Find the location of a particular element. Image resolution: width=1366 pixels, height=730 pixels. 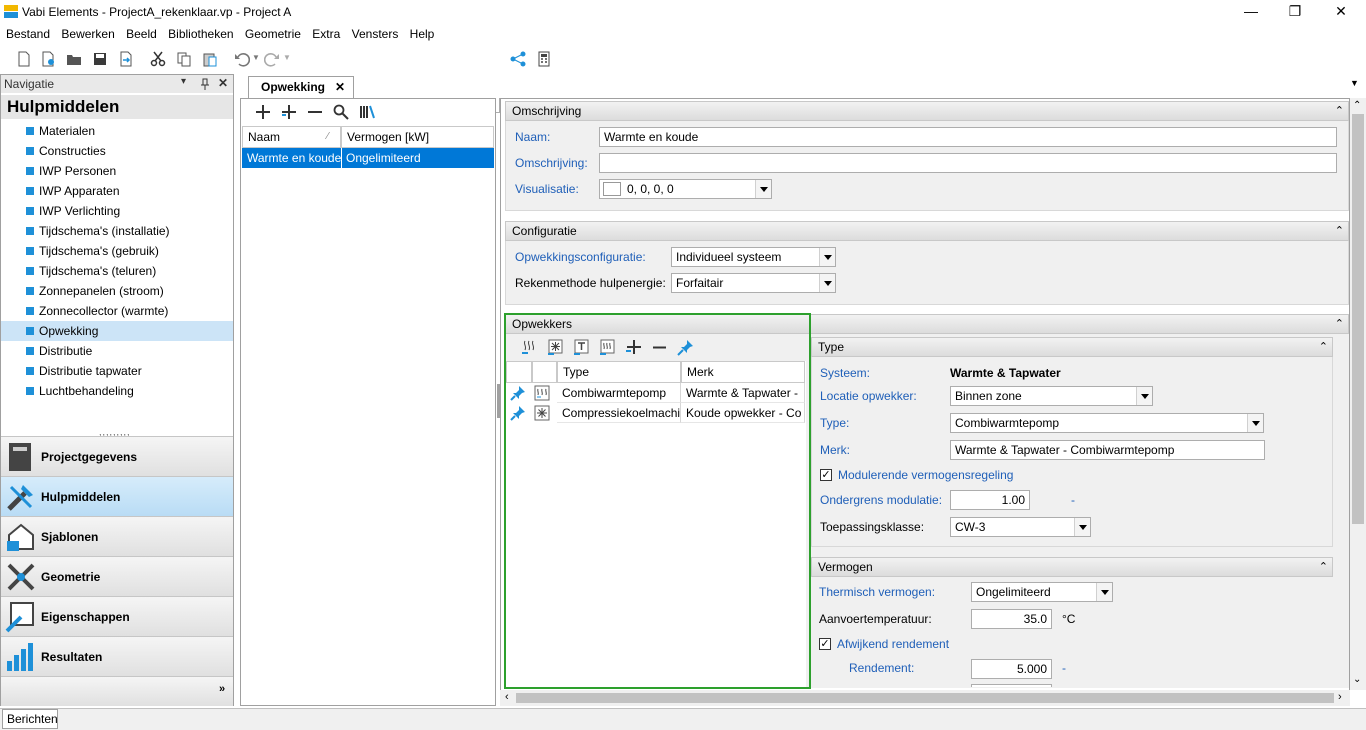

save-icon is located at coordinates (100, 59).